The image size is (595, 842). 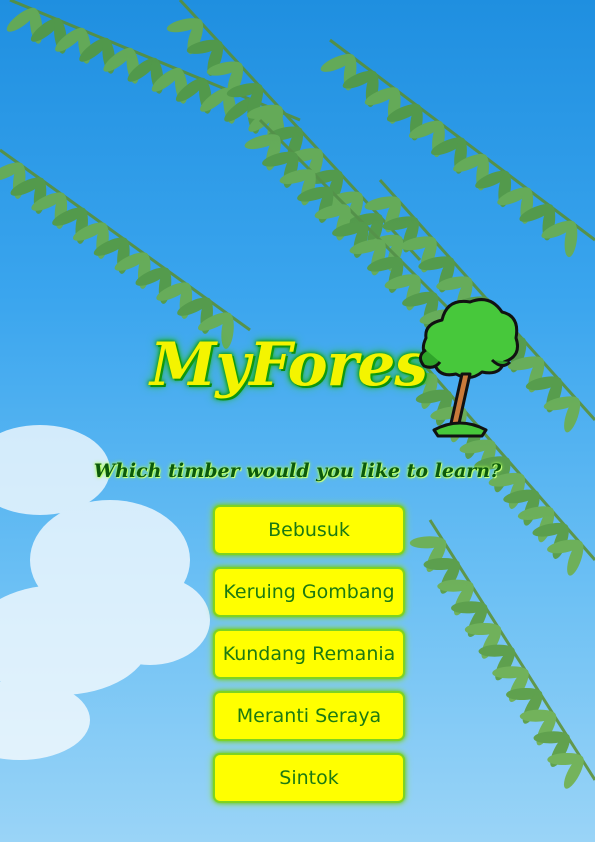 I want to click on timber-button-sintok: Sintok, so click(x=309, y=778).